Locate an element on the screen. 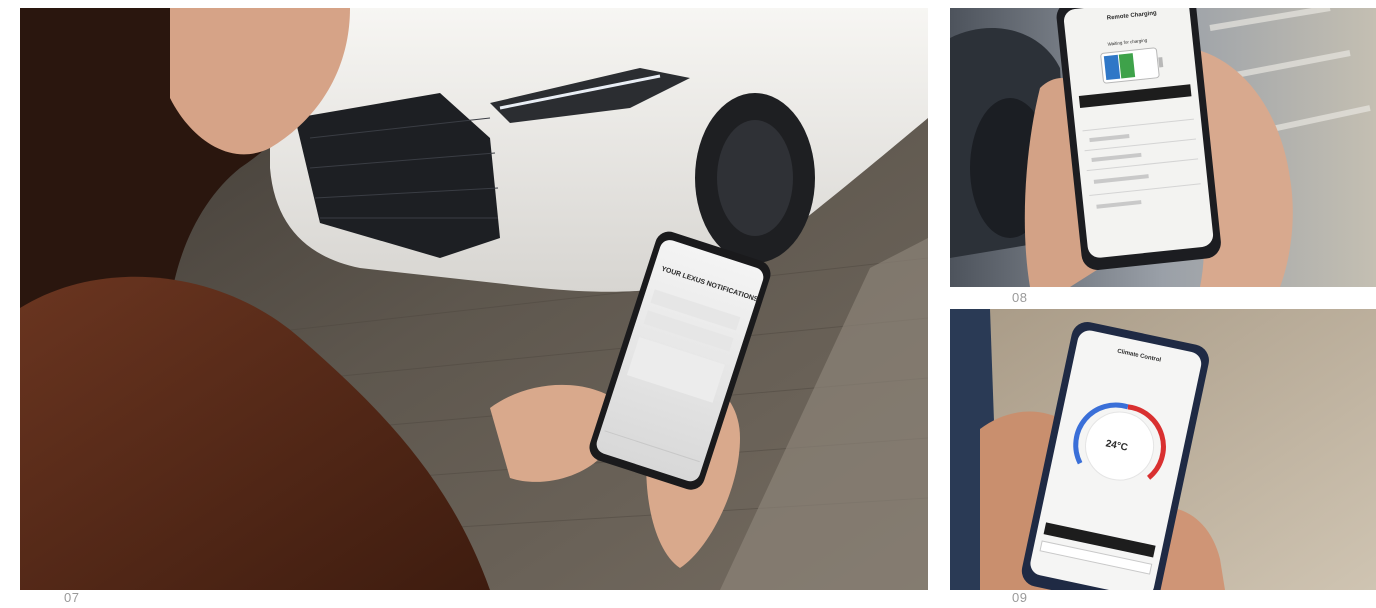  photo-caption: 09 is located at coordinates (1020, 597).